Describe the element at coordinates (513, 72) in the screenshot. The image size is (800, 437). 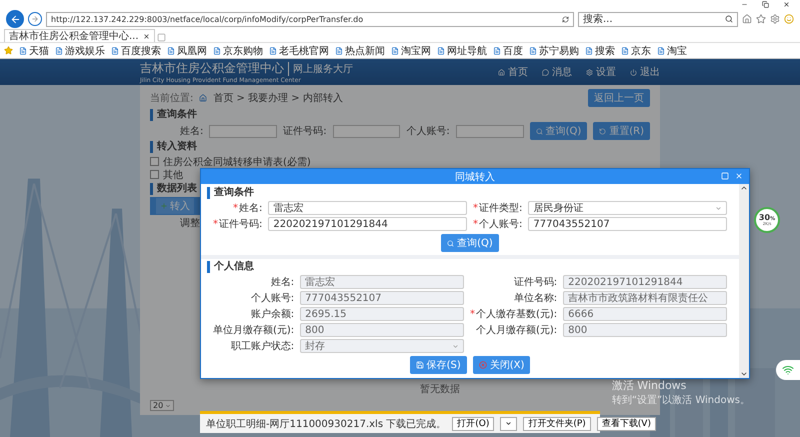
I see `nav-link: 首页` at that location.